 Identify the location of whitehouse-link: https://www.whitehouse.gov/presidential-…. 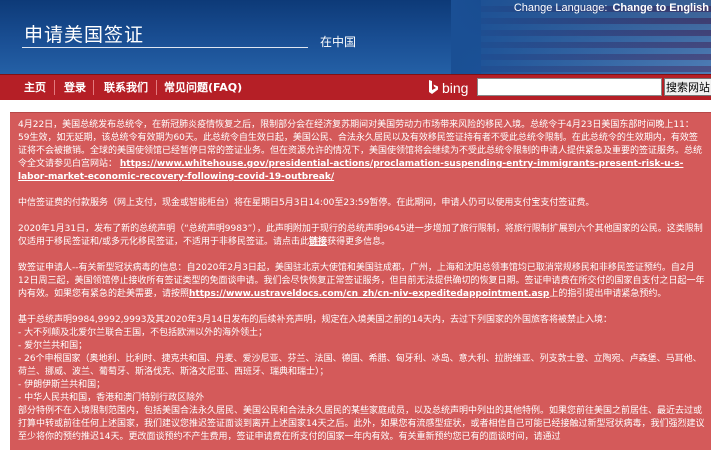
(350, 170).